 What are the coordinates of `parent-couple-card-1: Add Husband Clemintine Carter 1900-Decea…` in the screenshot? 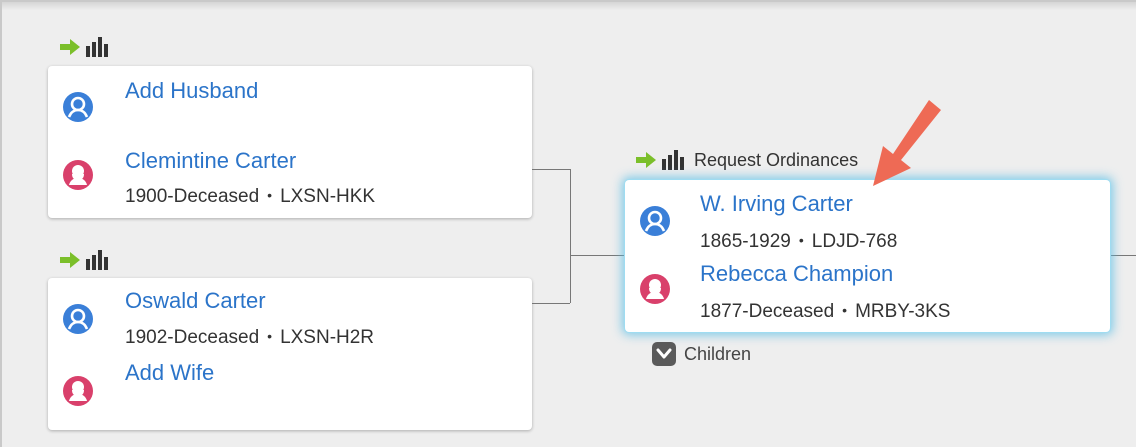 It's located at (290, 142).